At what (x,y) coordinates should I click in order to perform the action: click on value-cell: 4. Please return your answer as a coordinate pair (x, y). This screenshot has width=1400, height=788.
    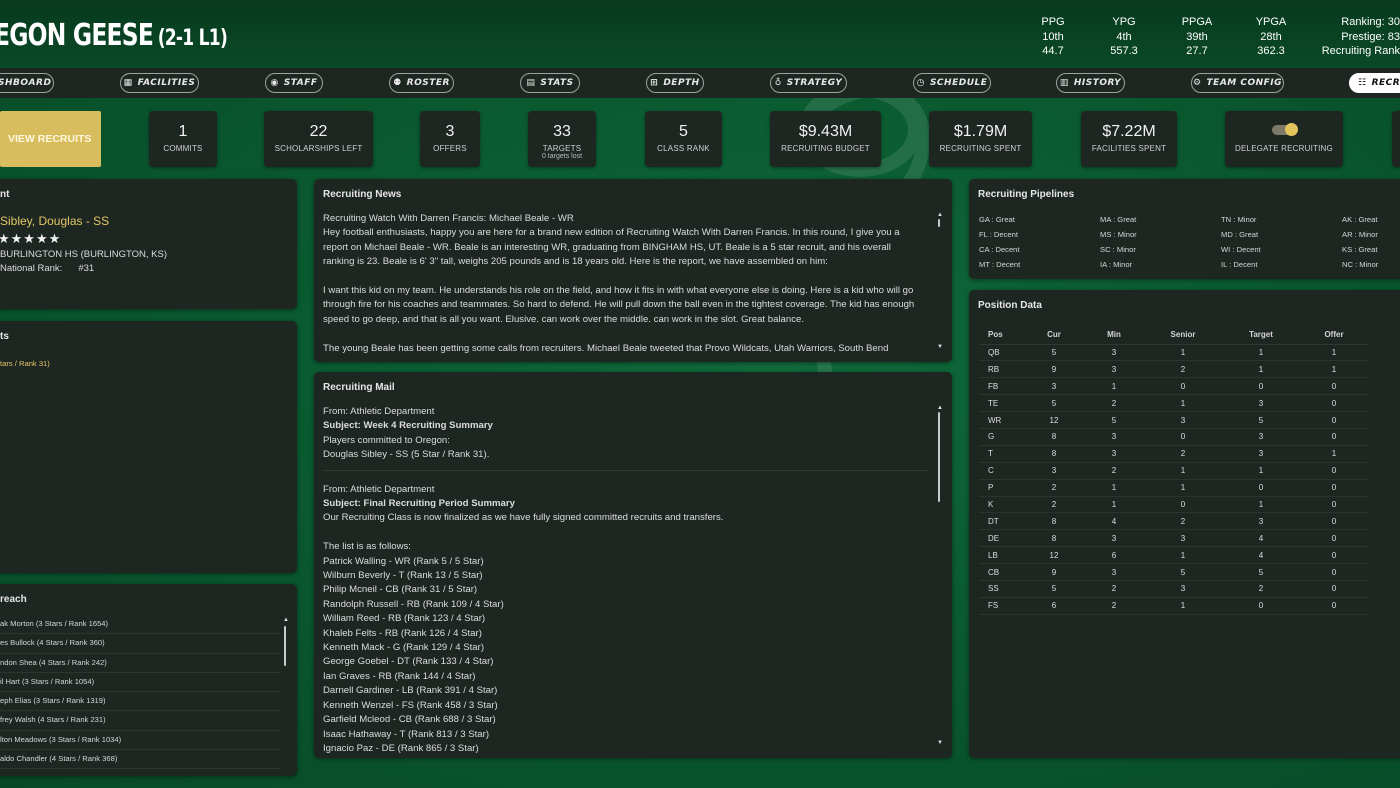
    Looking at the image, I should click on (1261, 555).